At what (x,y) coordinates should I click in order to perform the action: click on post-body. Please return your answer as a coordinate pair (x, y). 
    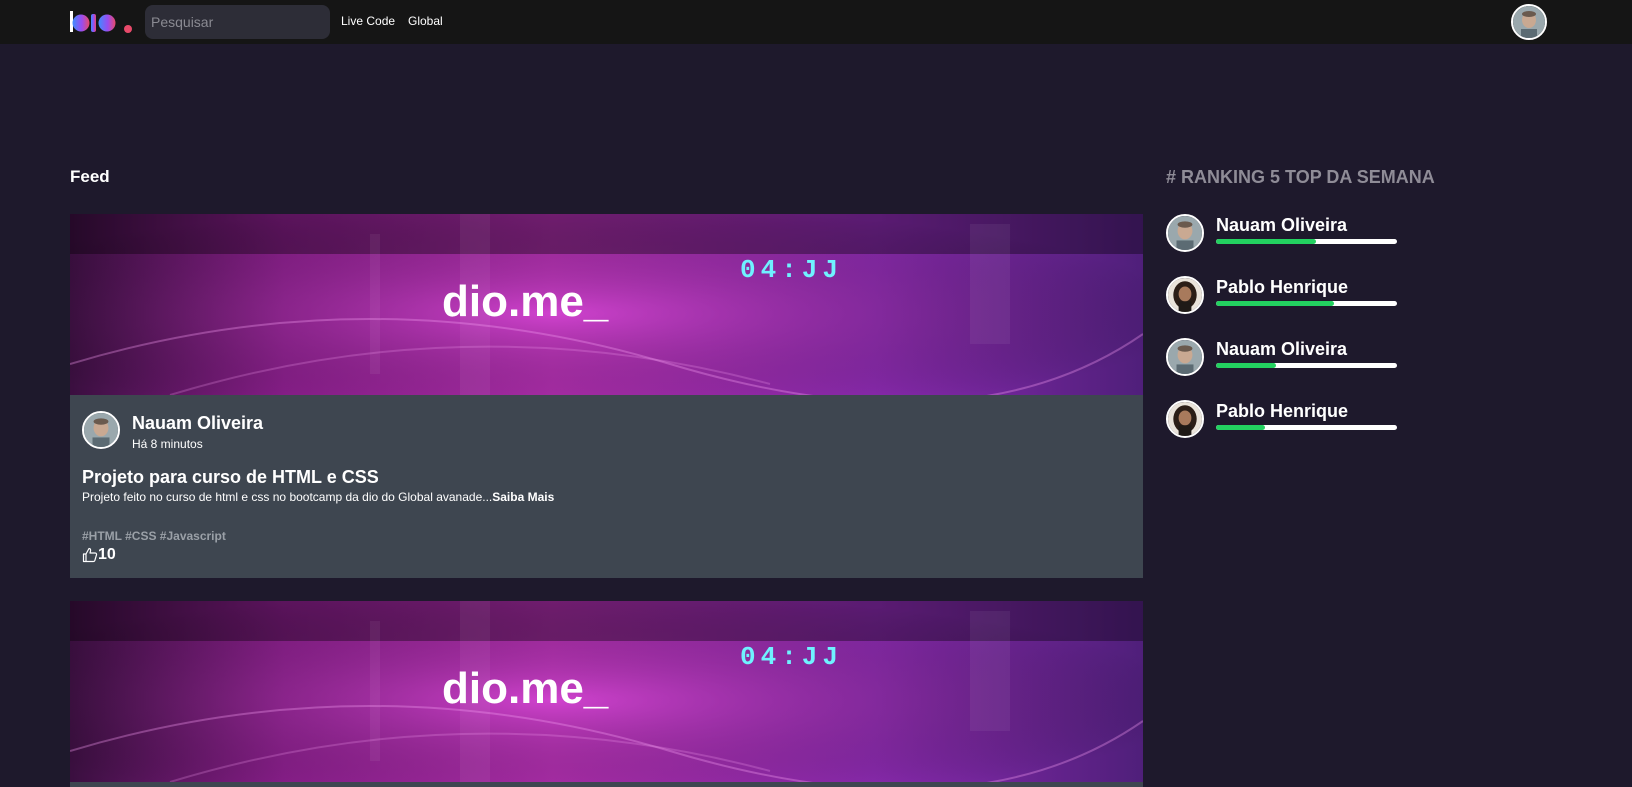
    Looking at the image, I should click on (606, 784).